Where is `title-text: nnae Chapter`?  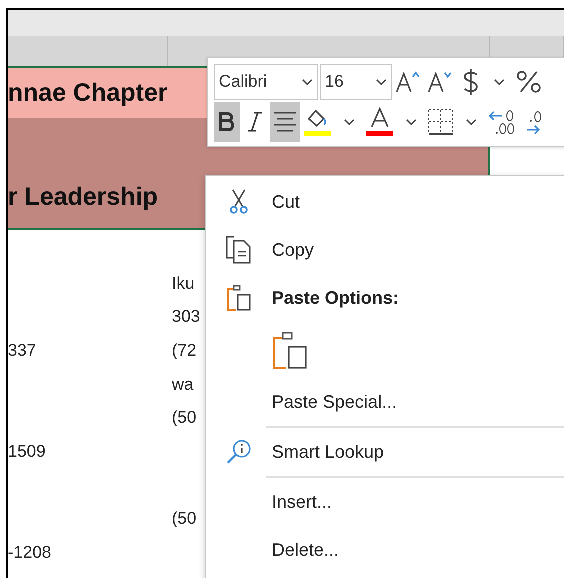 title-text: nnae Chapter is located at coordinates (88, 93).